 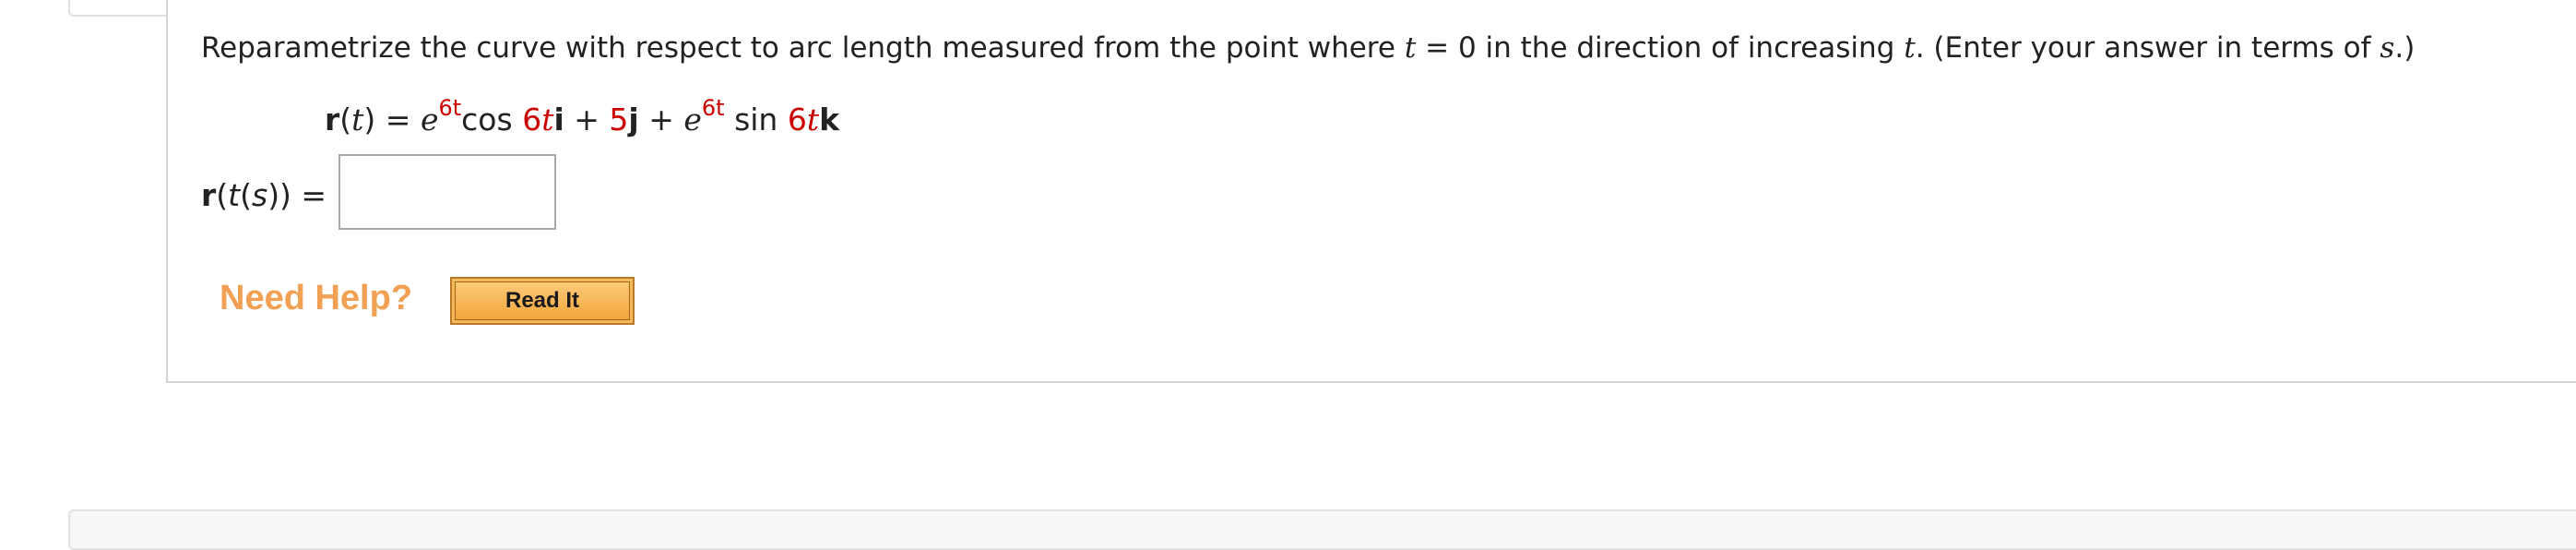 What do you see at coordinates (756, 120) in the screenshot?
I see `formula-sin: sin` at bounding box center [756, 120].